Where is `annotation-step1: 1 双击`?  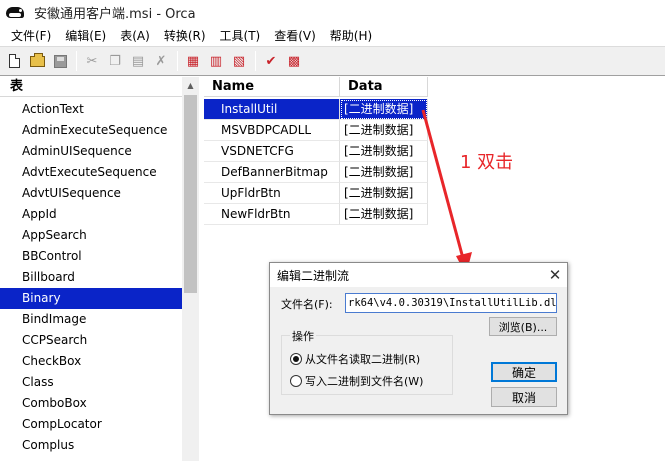
annotation-step1: 1 双击 is located at coordinates (487, 162).